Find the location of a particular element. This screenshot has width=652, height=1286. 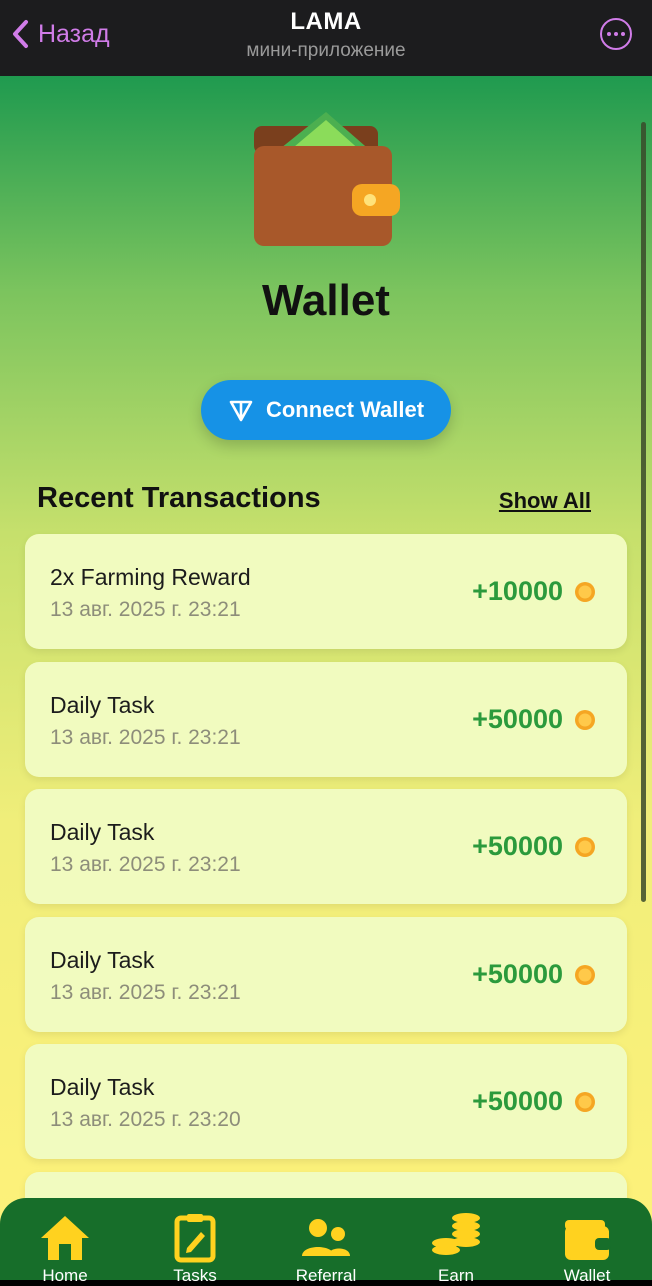

tasks-icon is located at coordinates (195, 1238).